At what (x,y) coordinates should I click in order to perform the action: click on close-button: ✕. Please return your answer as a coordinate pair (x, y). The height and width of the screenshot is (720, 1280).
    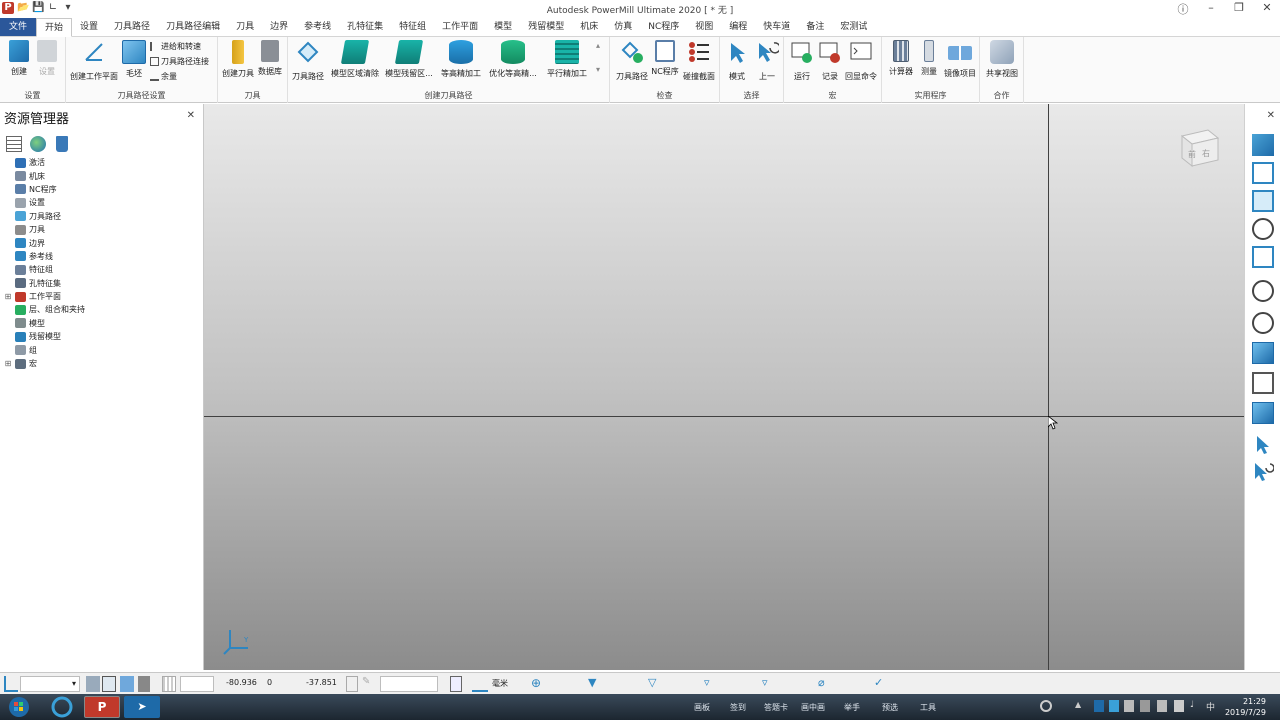
    Looking at the image, I should click on (1267, 9).